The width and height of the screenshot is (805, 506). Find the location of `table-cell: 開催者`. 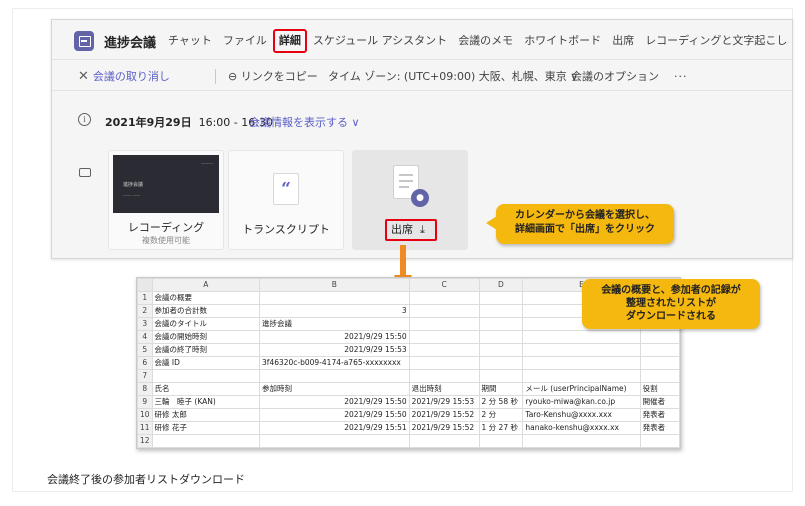

table-cell: 開催者 is located at coordinates (659, 402).